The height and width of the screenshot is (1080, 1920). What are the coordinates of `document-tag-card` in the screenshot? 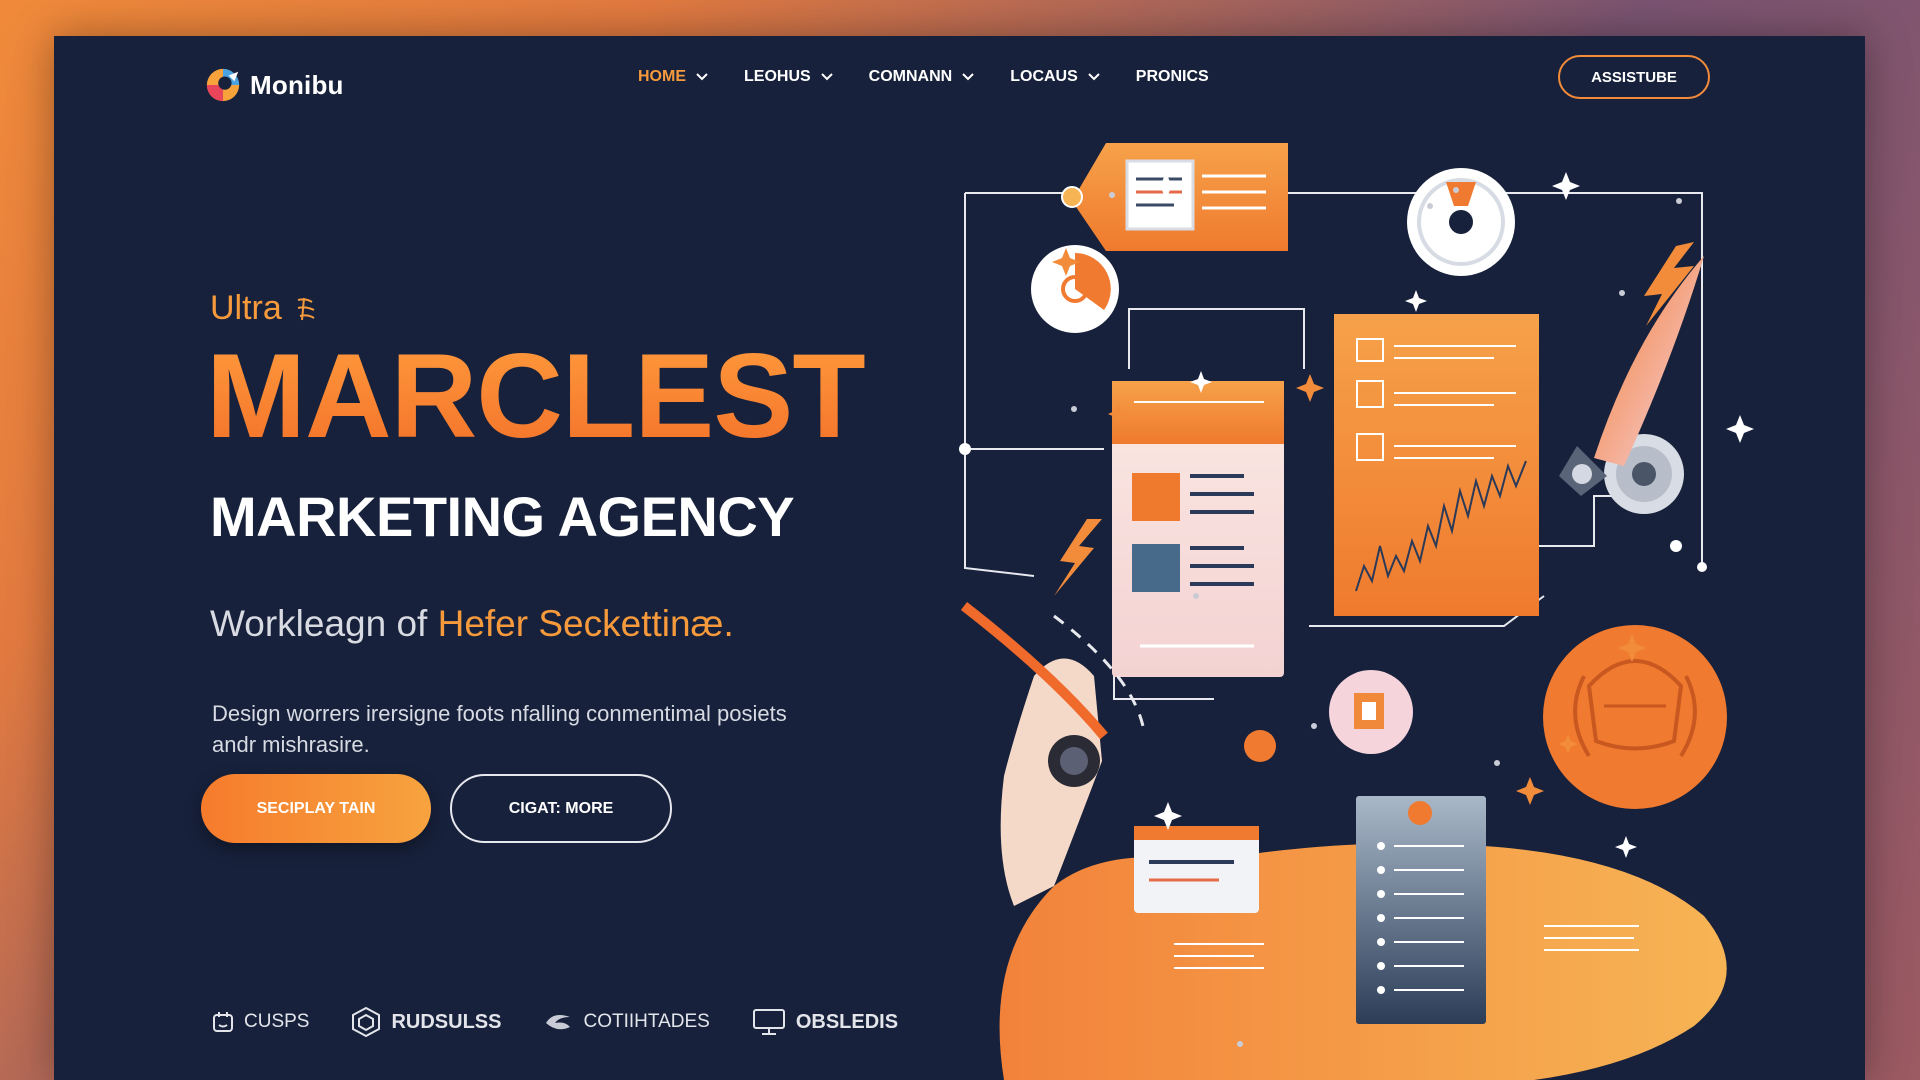 It's located at (1174, 197).